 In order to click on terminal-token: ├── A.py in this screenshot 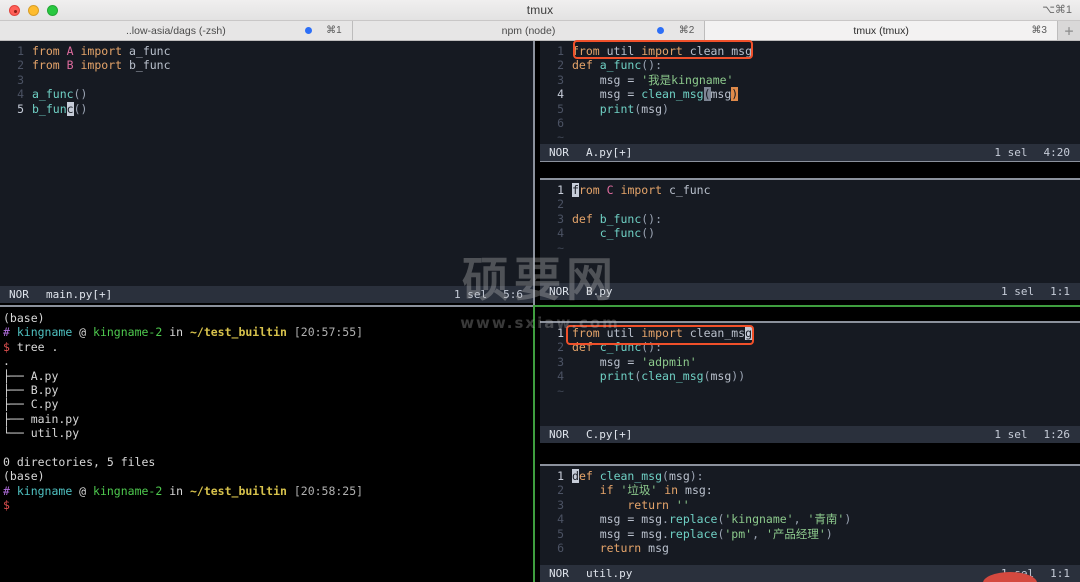, I will do `click(31, 375)`.